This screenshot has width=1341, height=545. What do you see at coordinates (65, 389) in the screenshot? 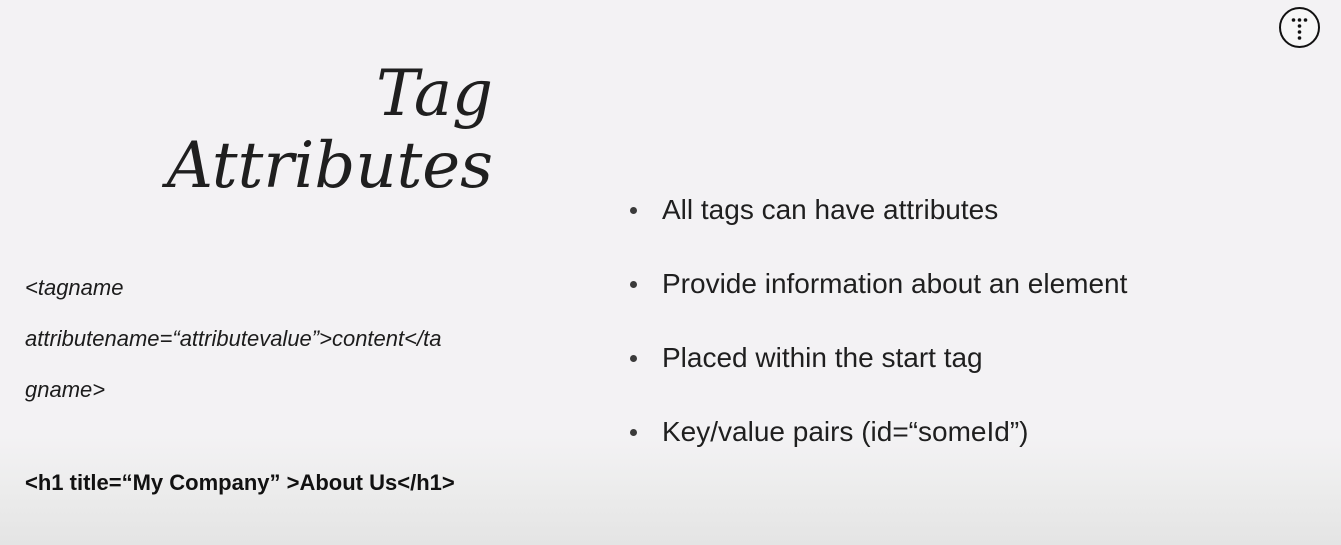
I see `syntax-line-3: gname>` at bounding box center [65, 389].